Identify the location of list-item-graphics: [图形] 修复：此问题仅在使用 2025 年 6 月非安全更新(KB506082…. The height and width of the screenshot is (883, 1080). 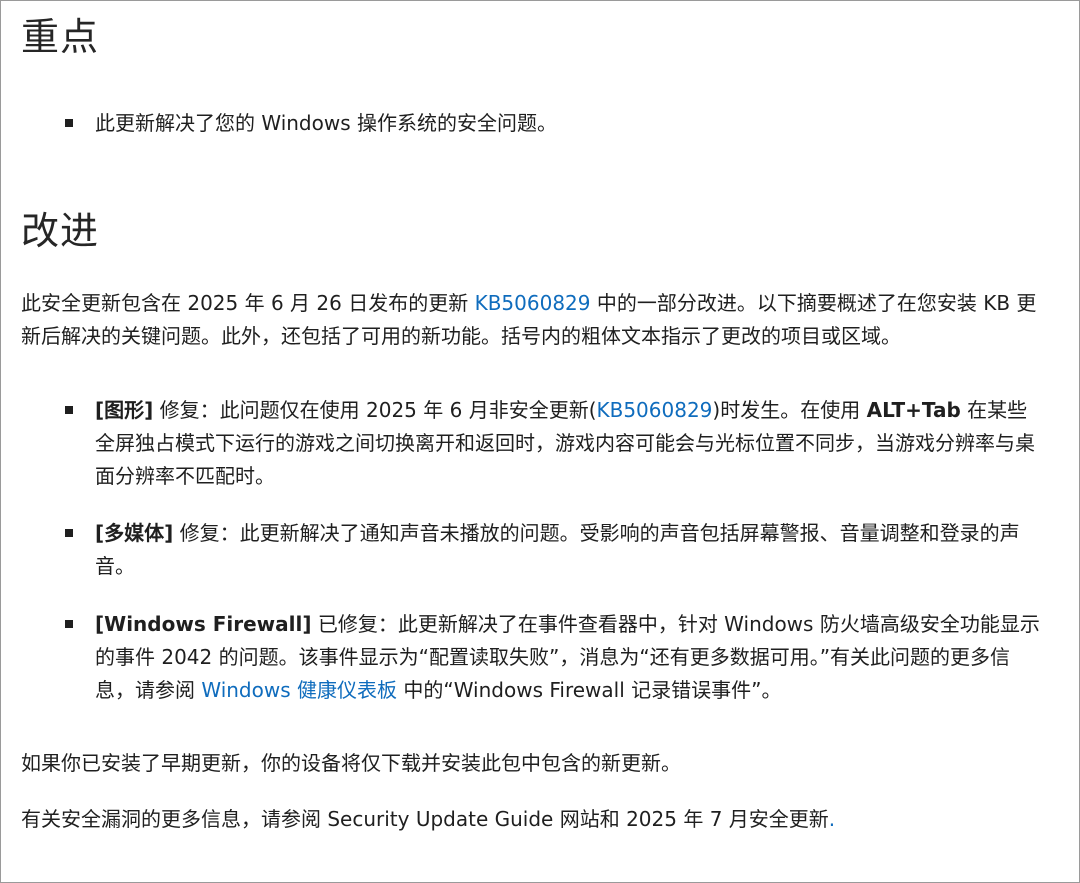
(555, 443).